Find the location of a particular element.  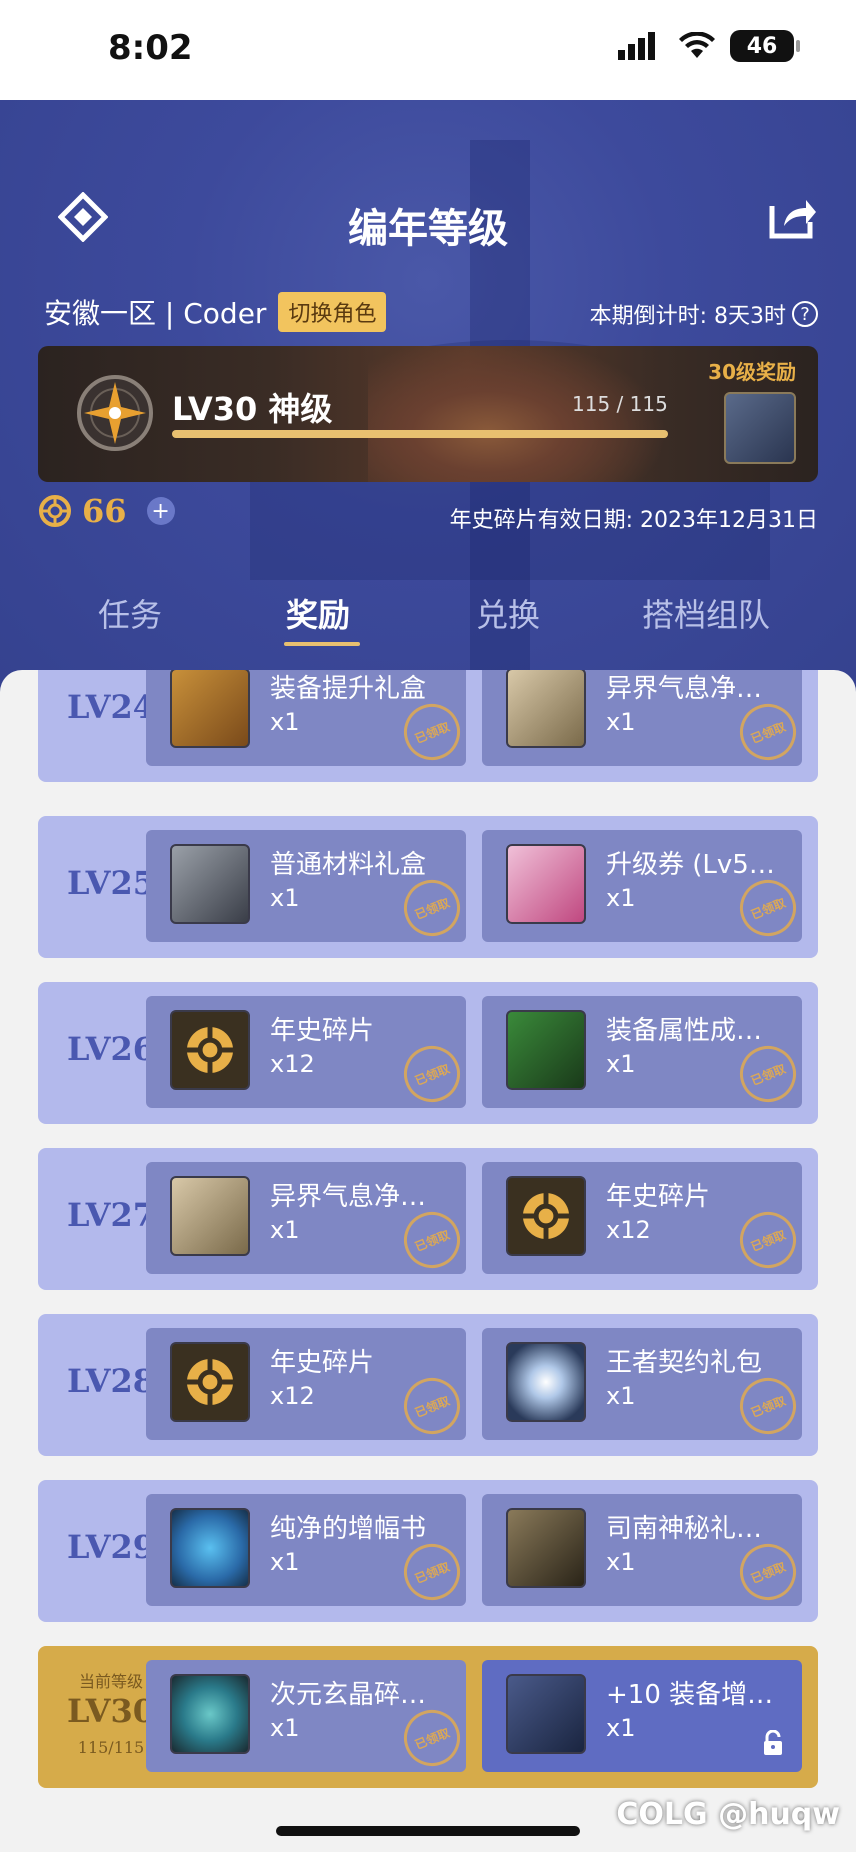

status-icons: 46 is located at coordinates (709, 46).